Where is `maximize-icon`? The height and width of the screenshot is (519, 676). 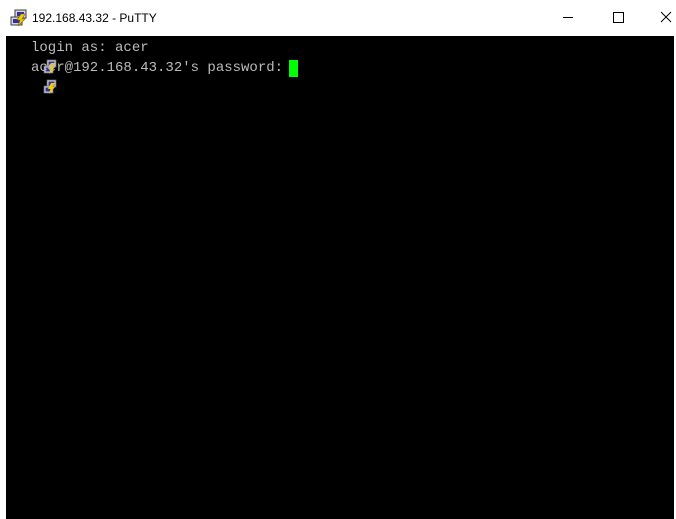 maximize-icon is located at coordinates (618, 17).